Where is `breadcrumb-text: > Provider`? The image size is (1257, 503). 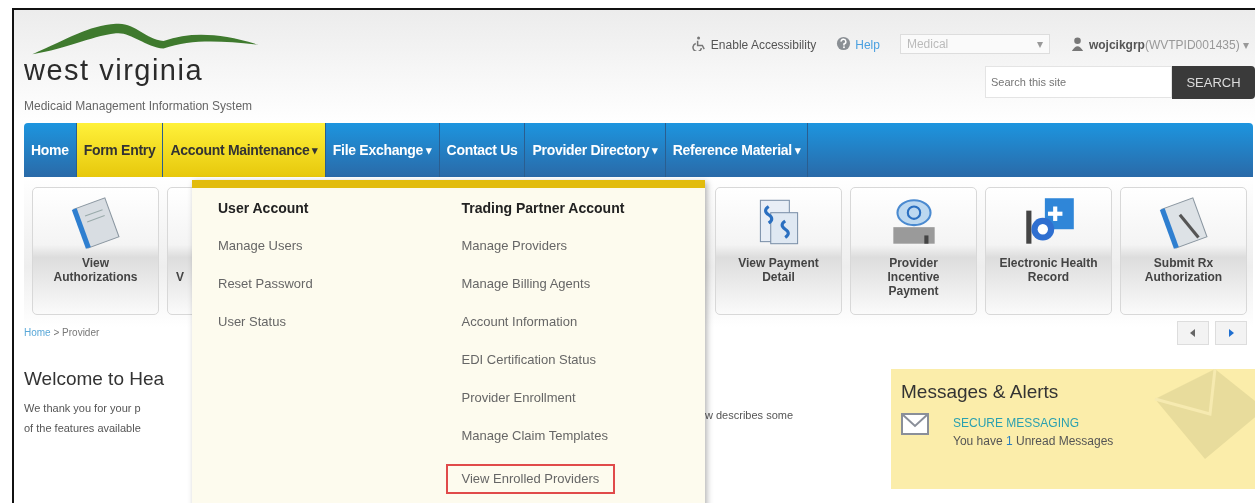 breadcrumb-text: > Provider is located at coordinates (76, 332).